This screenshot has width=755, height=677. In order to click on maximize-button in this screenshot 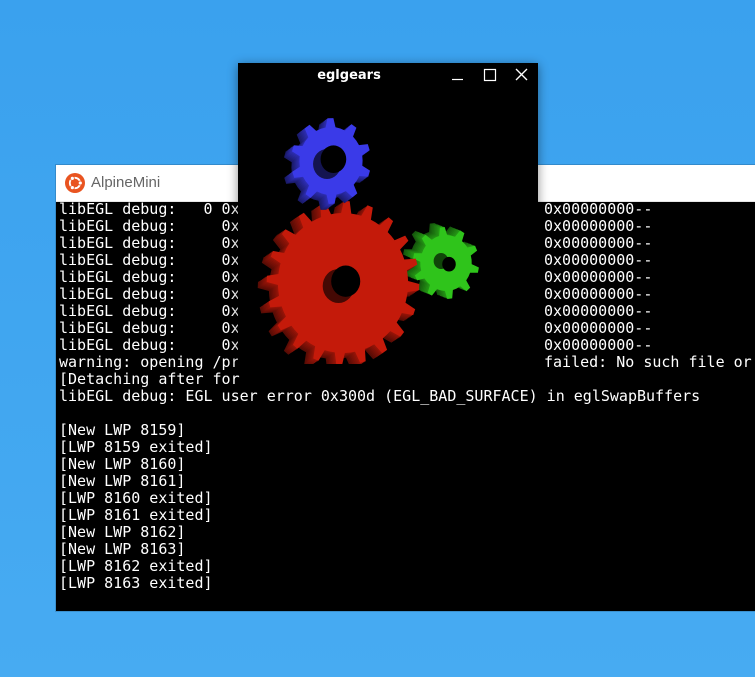, I will do `click(490, 76)`.